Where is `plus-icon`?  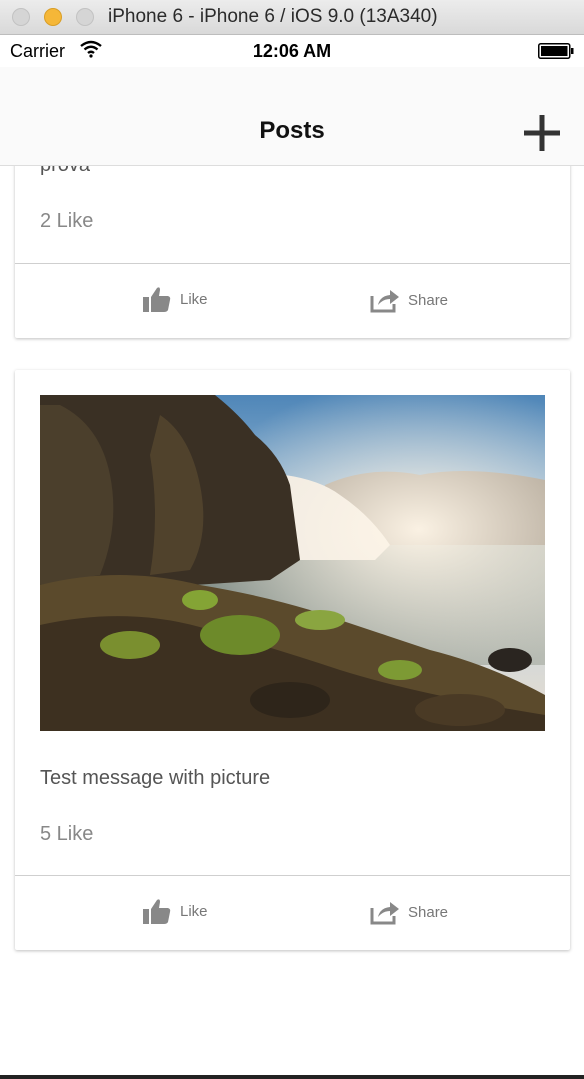 plus-icon is located at coordinates (542, 133).